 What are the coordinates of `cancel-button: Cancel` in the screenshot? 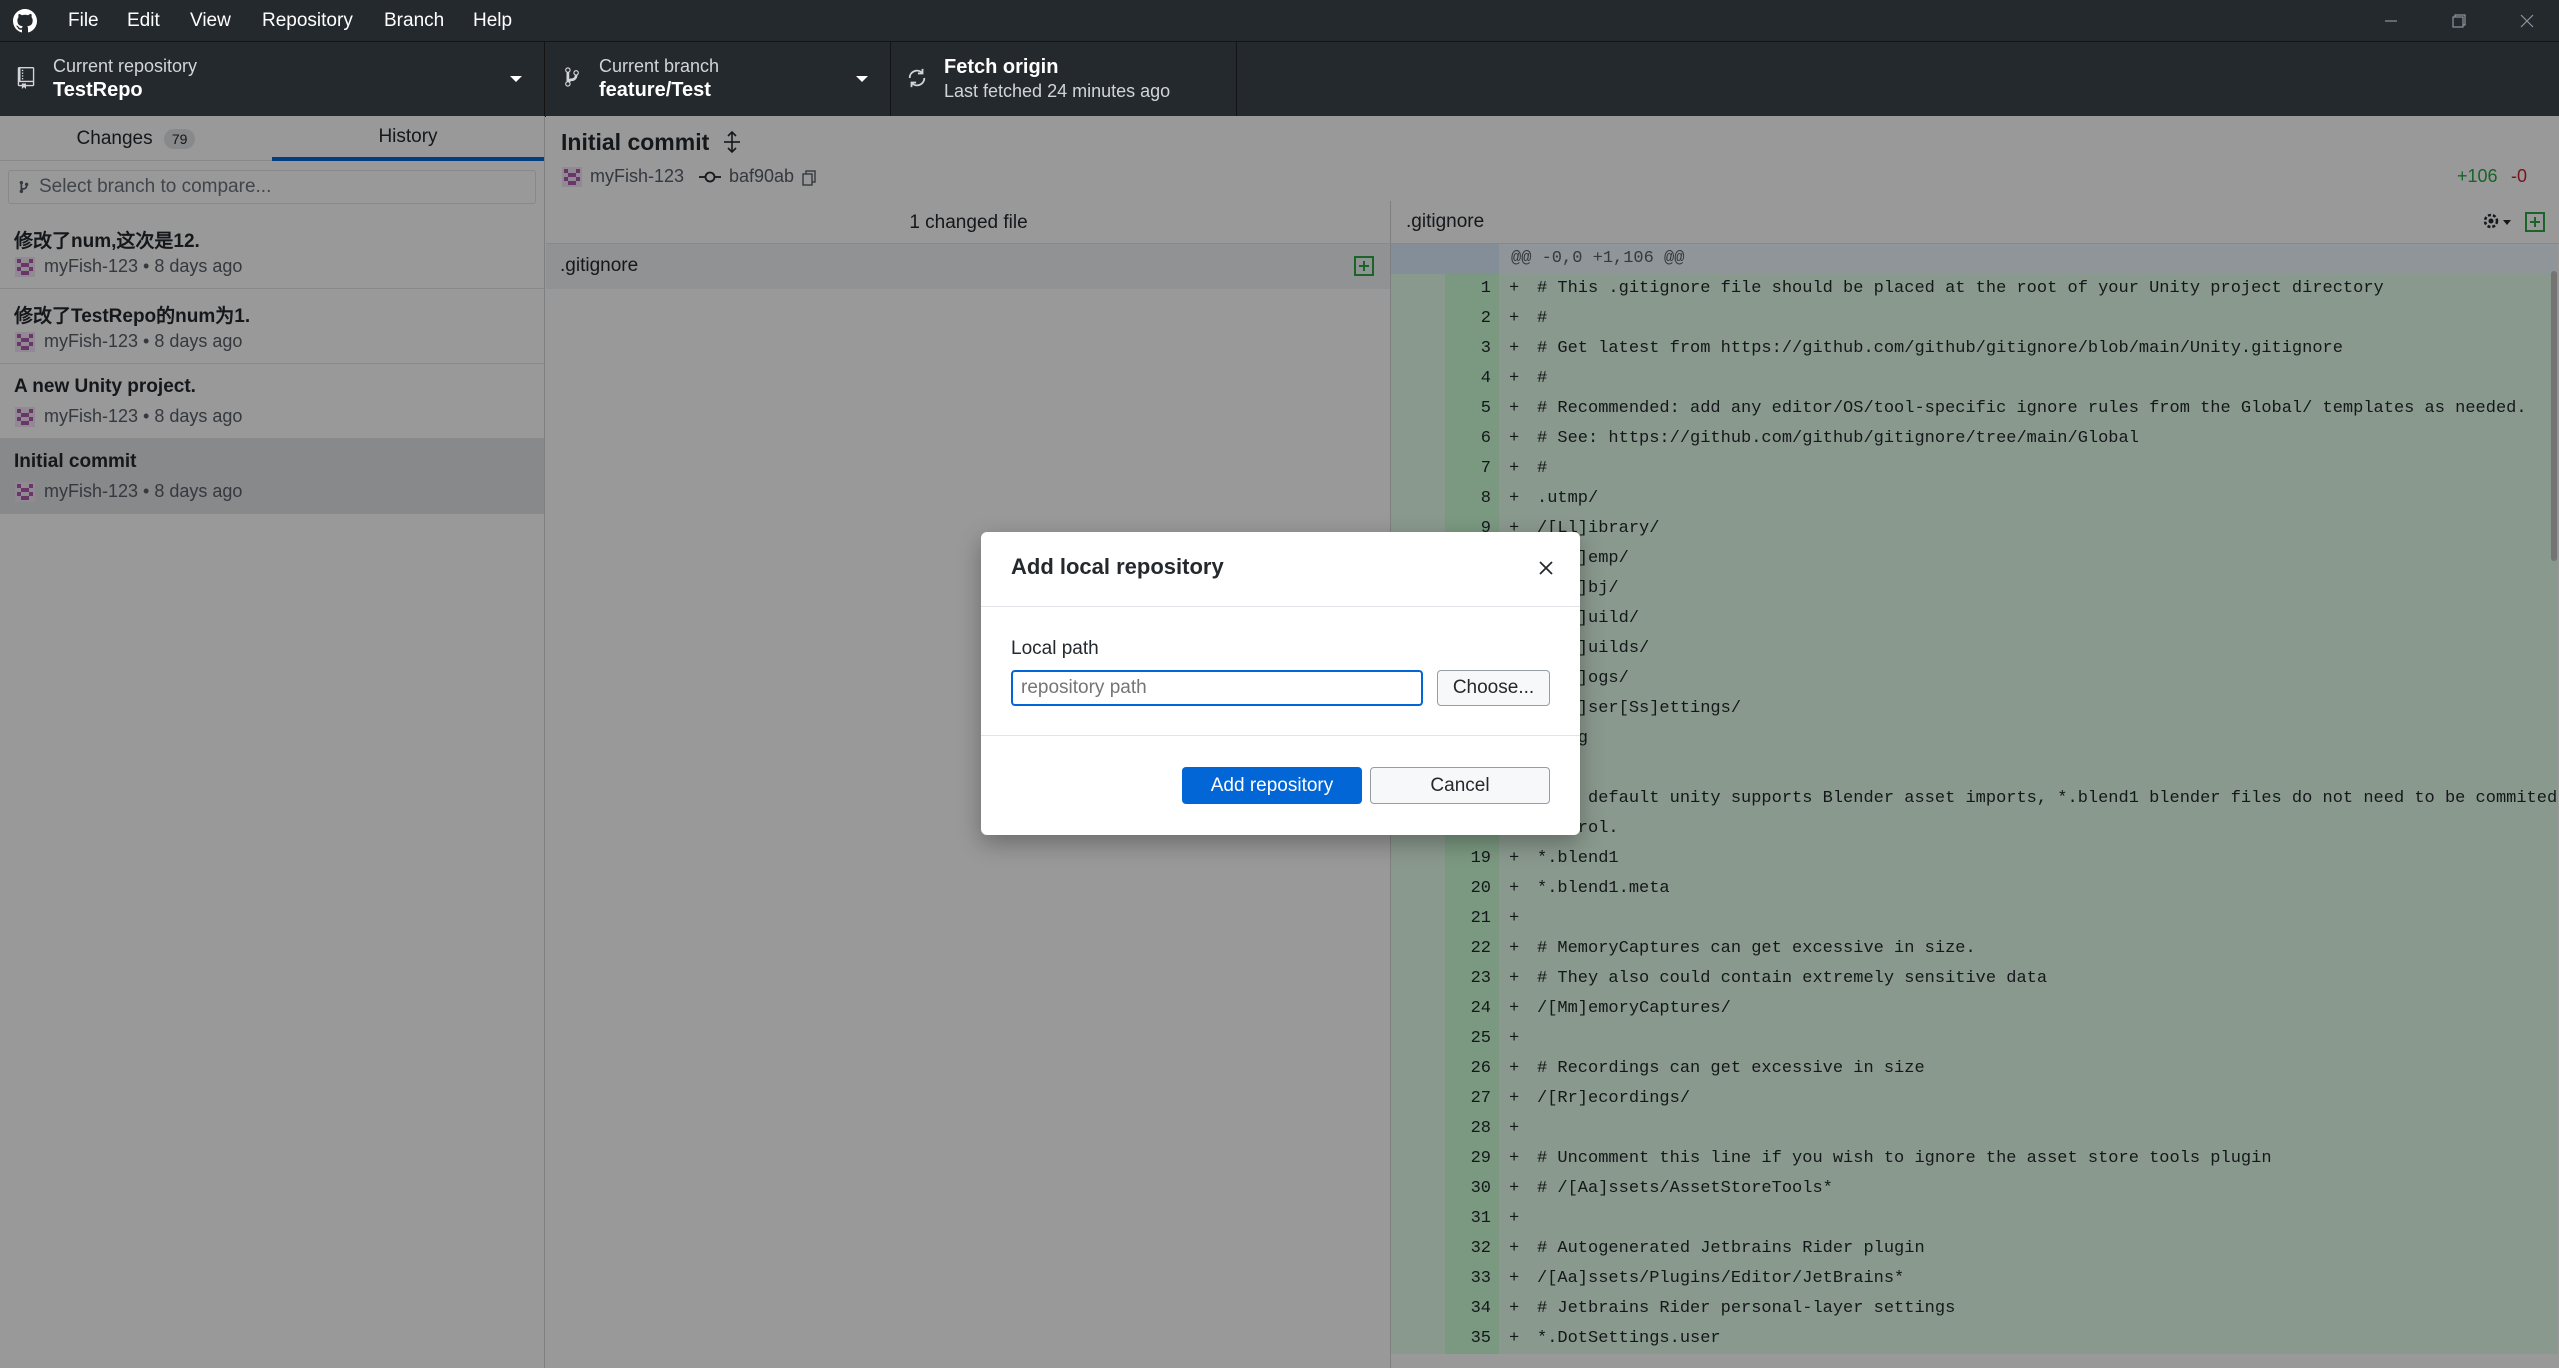 It's located at (1460, 785).